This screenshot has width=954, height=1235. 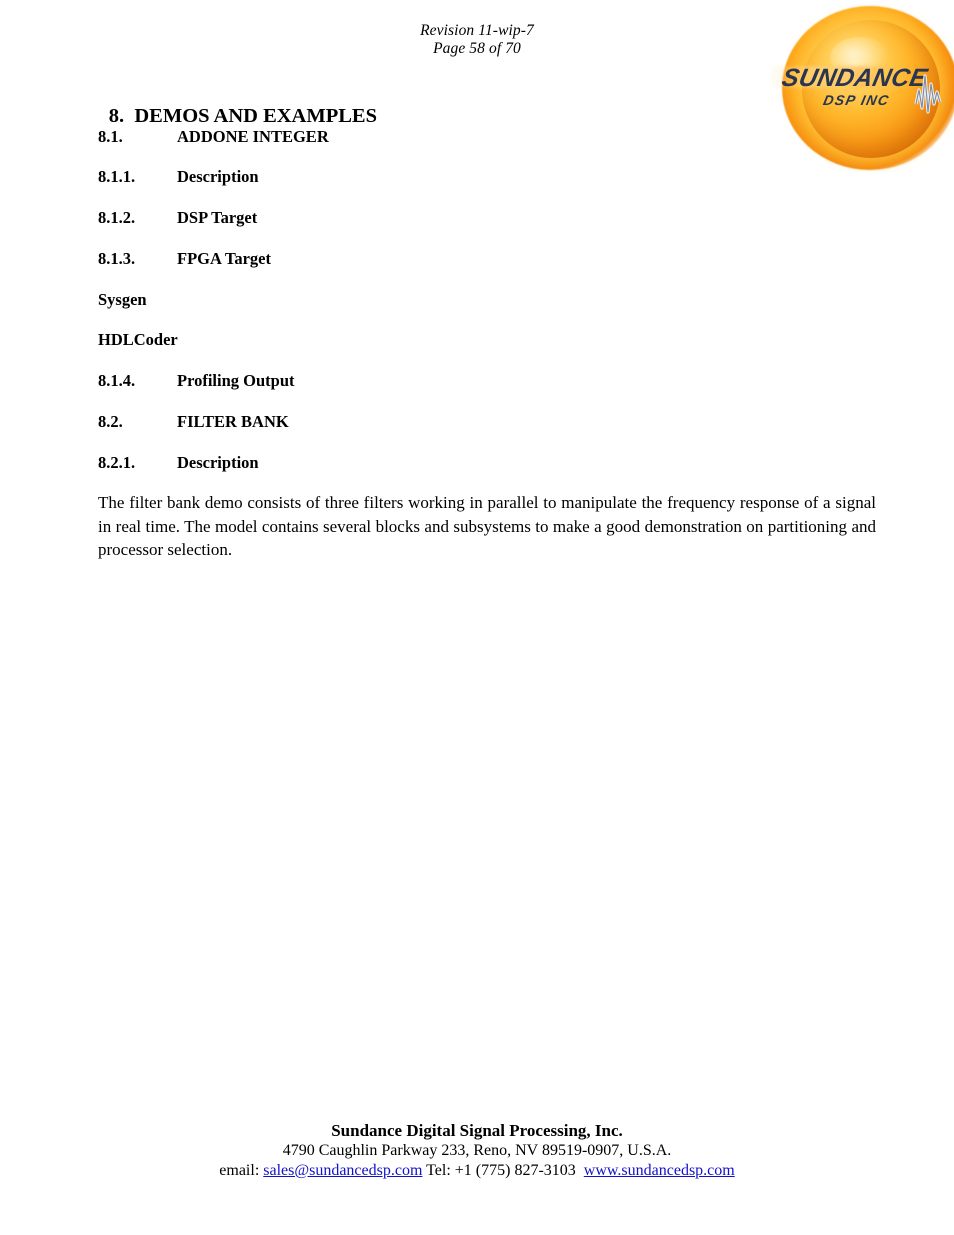 What do you see at coordinates (253, 136) in the screenshot?
I see `heading-text: ADDONE INTEGER` at bounding box center [253, 136].